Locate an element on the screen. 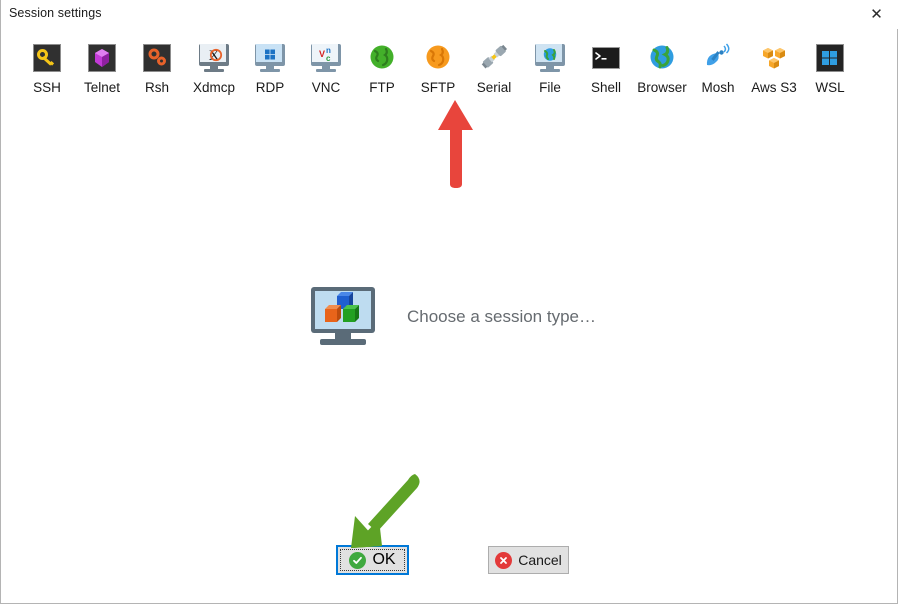 This screenshot has width=898, height=604. green-arrow-annotation is located at coordinates (385, 511).